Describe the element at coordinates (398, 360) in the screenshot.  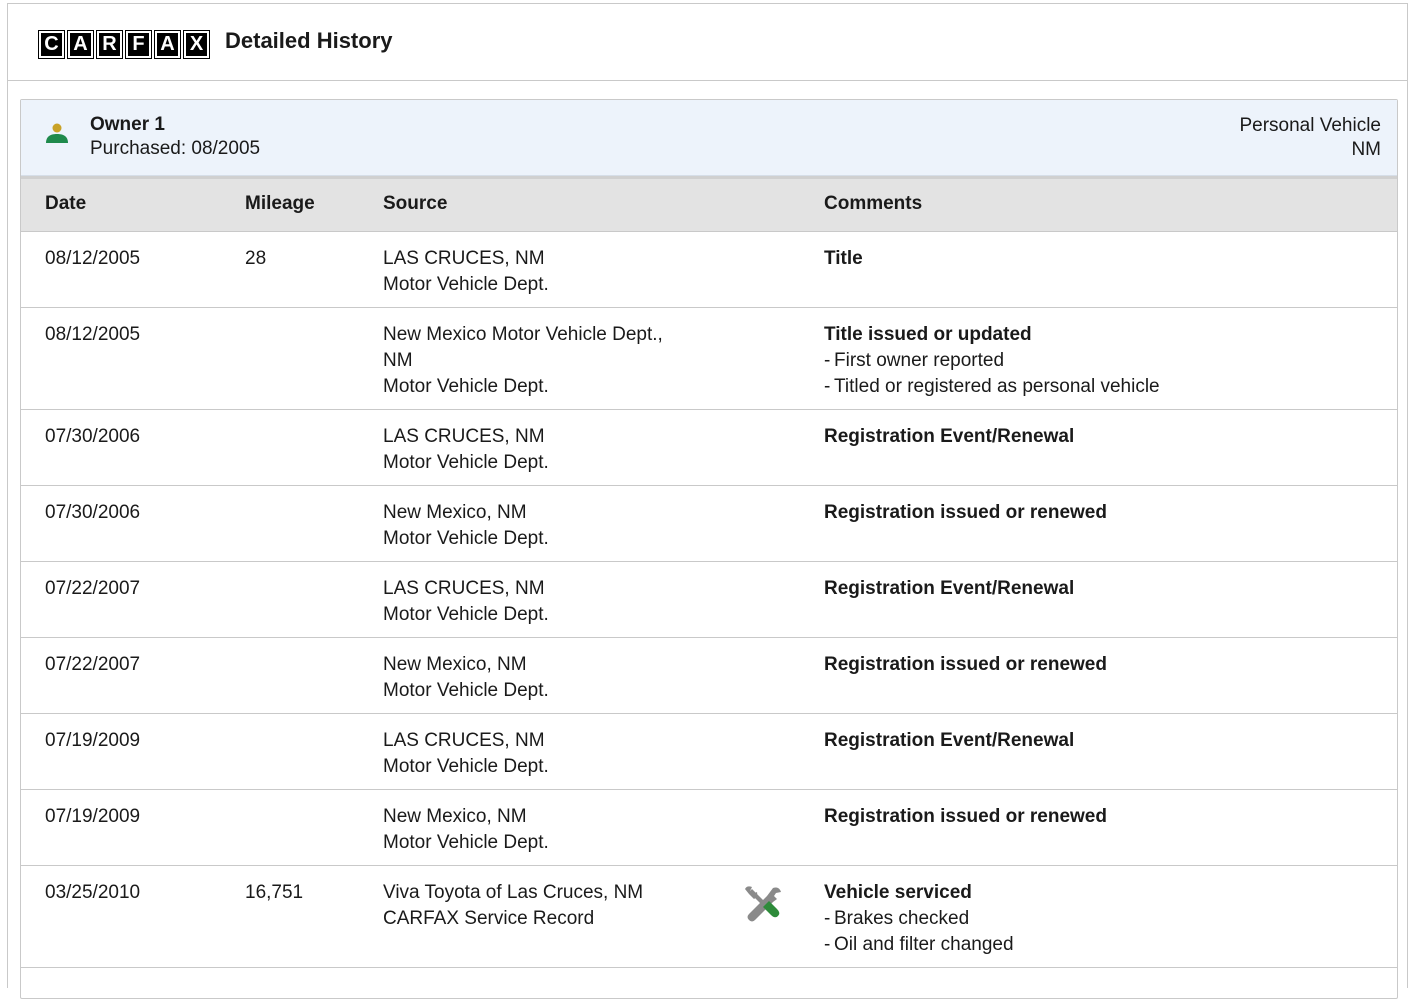
I see `source-line: NM` at that location.